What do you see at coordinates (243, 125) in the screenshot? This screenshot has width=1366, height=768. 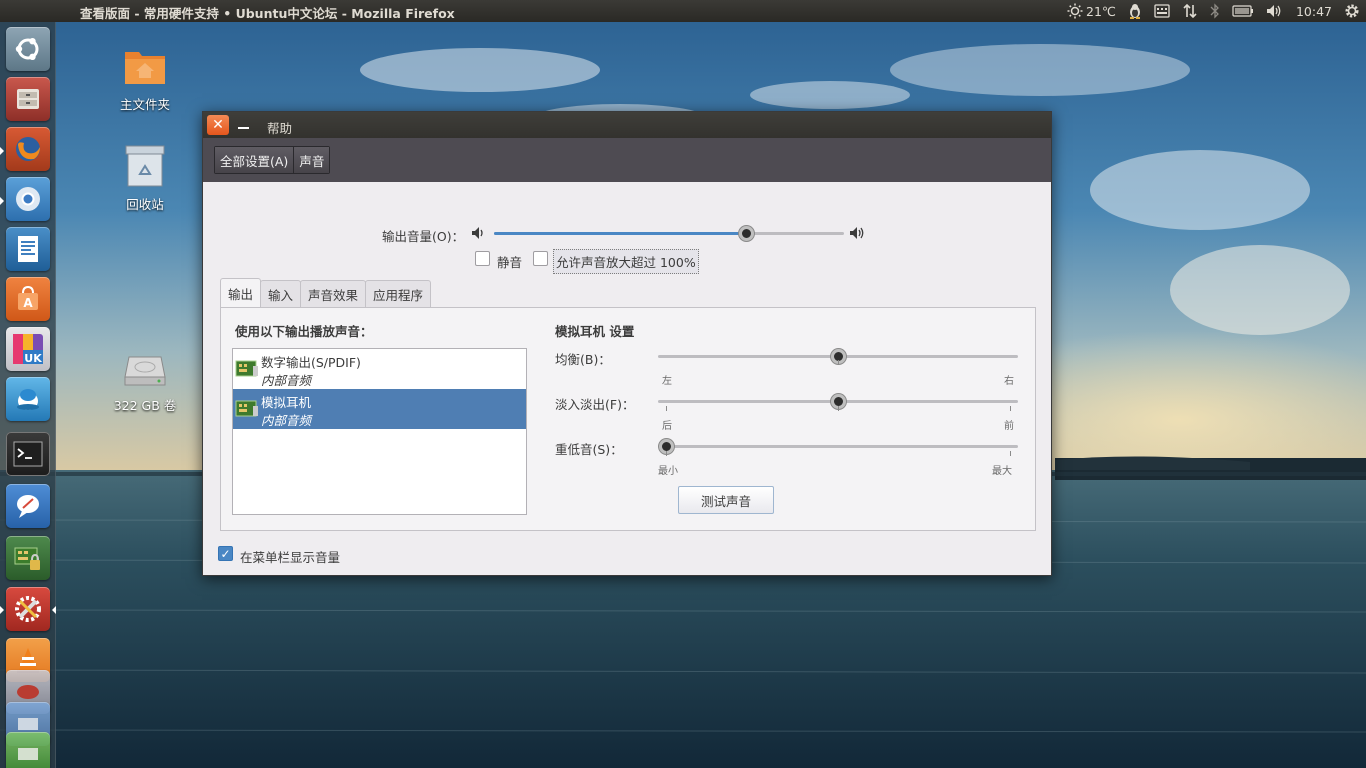 I see `minimize-button` at bounding box center [243, 125].